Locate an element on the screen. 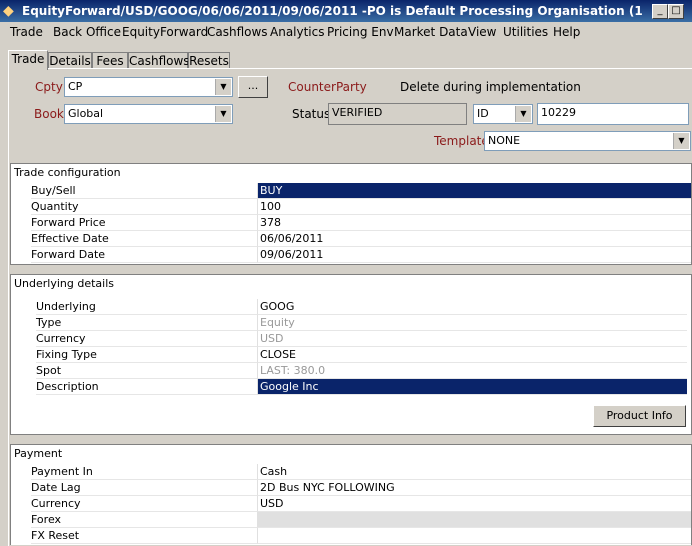 The height and width of the screenshot is (546, 692). payment-currency-value: USD is located at coordinates (474, 504).